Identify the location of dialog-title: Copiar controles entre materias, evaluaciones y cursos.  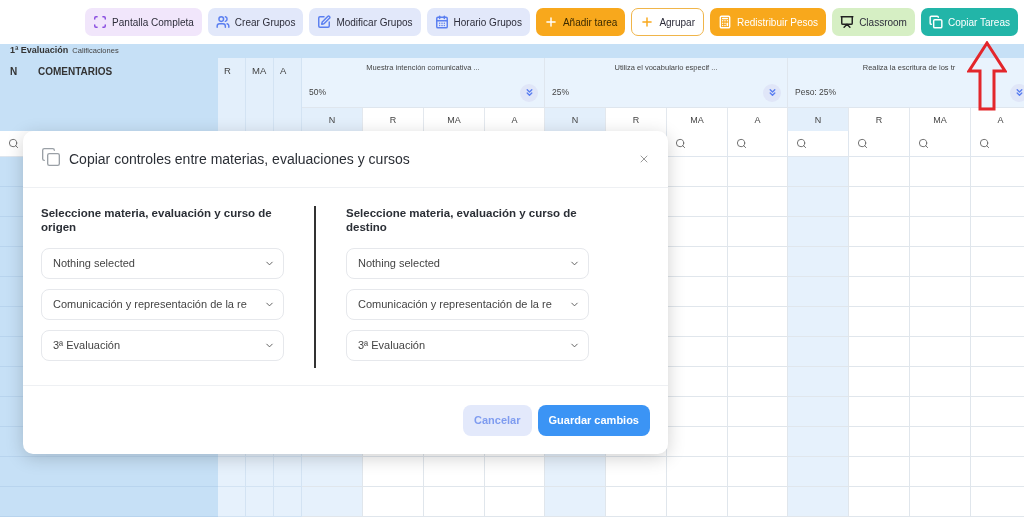
(240, 159).